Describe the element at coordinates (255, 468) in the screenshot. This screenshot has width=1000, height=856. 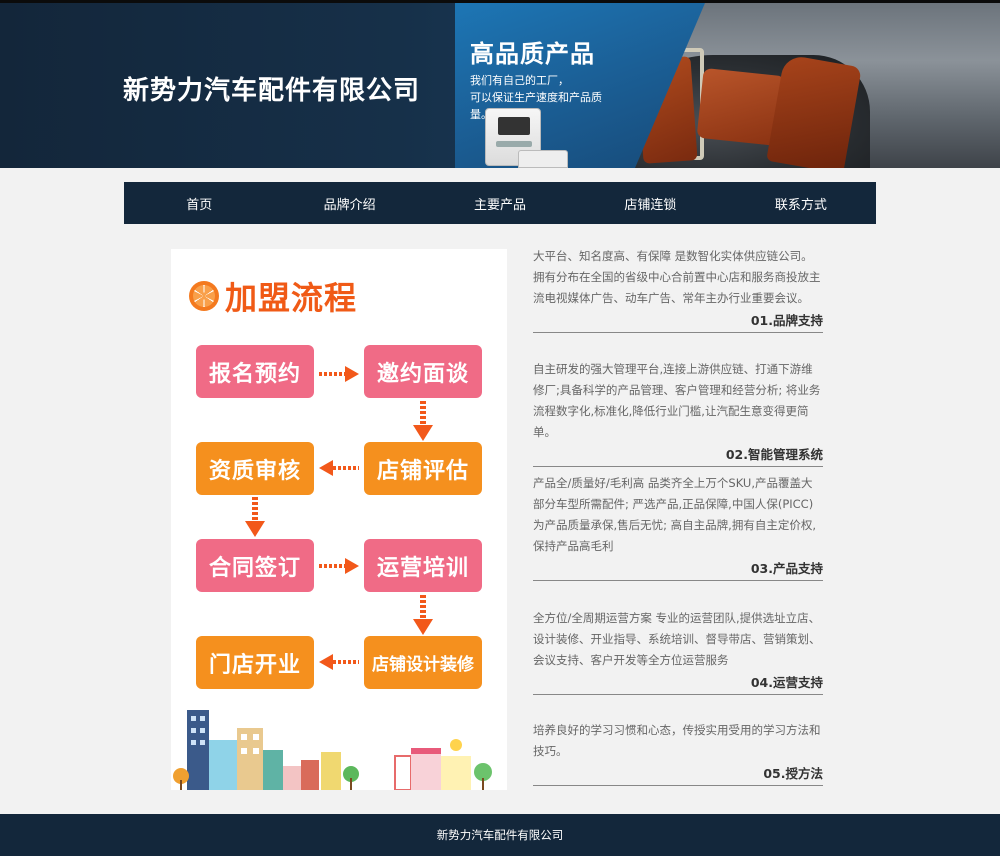
I see `step-qualification: 资质审核` at that location.